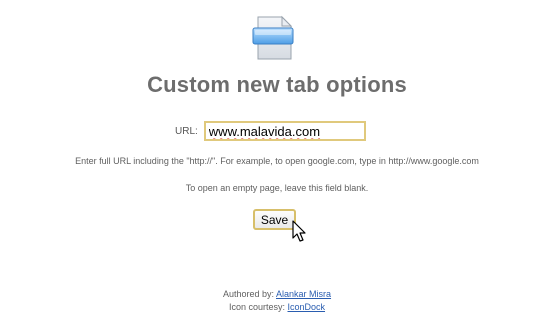 This screenshot has width=554, height=330. Describe the element at coordinates (186, 131) in the screenshot. I see `url-label: URL:` at that location.